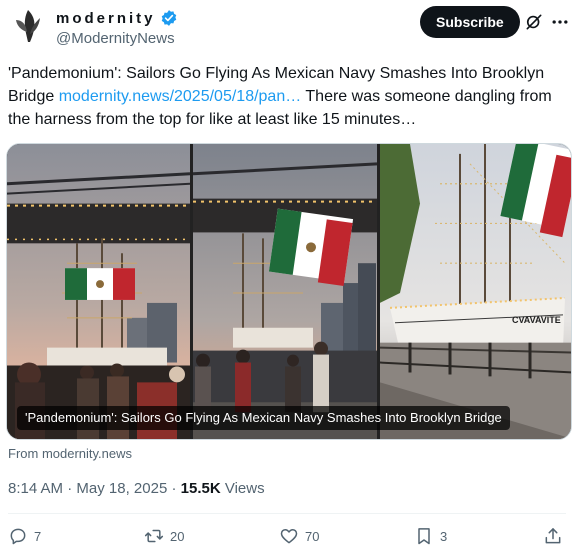 Image resolution: width=574 pixels, height=555 pixels. Describe the element at coordinates (106, 18) in the screenshot. I see `display-name: modernity` at that location.